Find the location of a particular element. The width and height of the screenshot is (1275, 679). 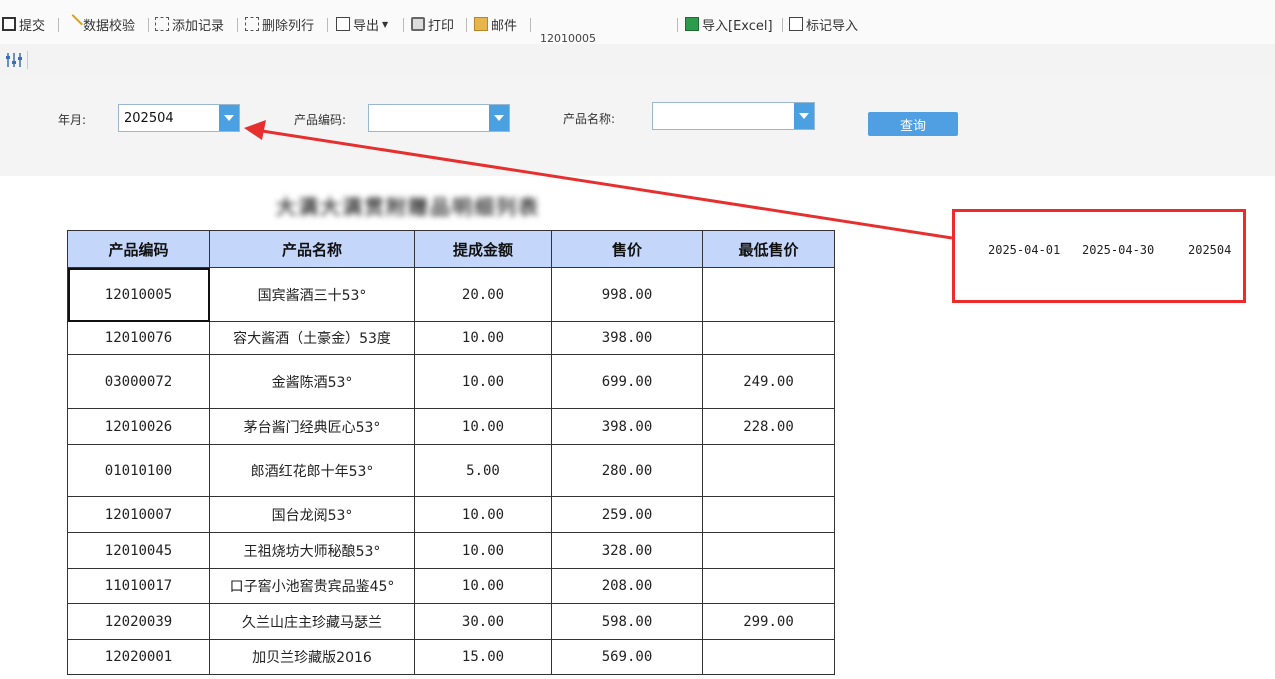

add-record-button: 添加记录 is located at coordinates (189, 24).